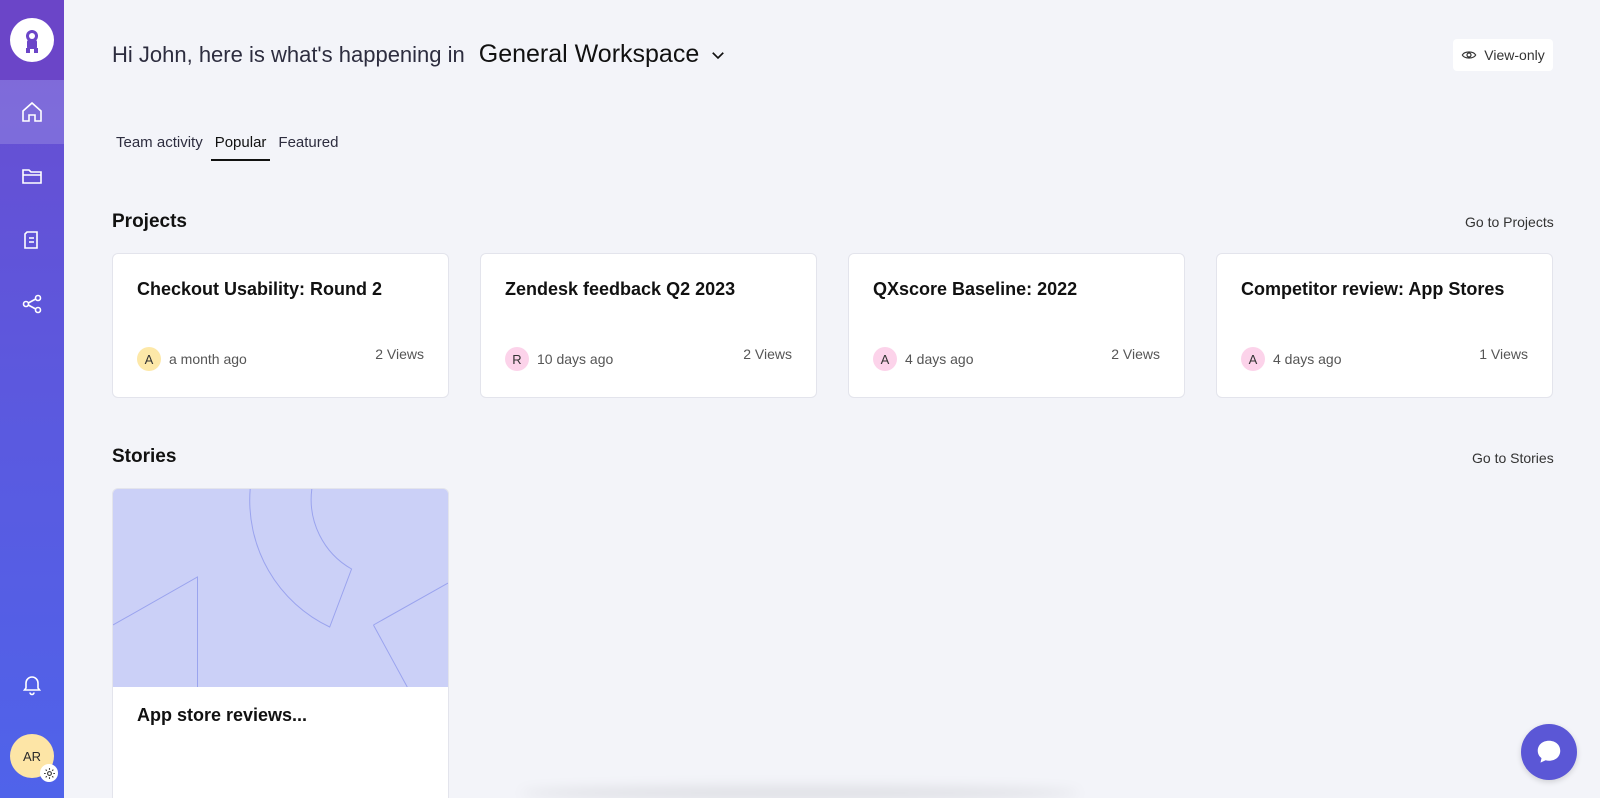 The height and width of the screenshot is (798, 1600). I want to click on folder-icon, so click(32, 176).